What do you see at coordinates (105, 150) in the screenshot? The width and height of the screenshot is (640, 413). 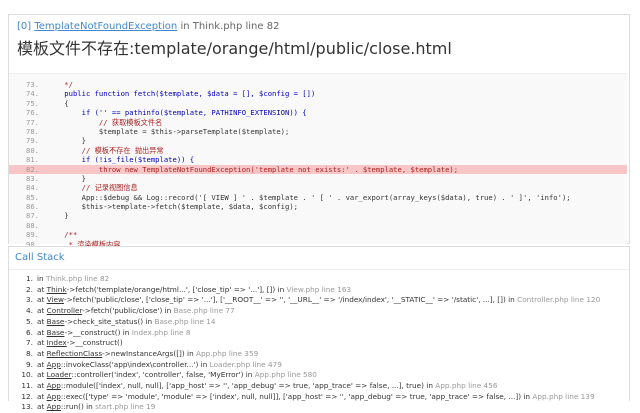 I see `line-code: // 模板不存在 抛出异常` at bounding box center [105, 150].